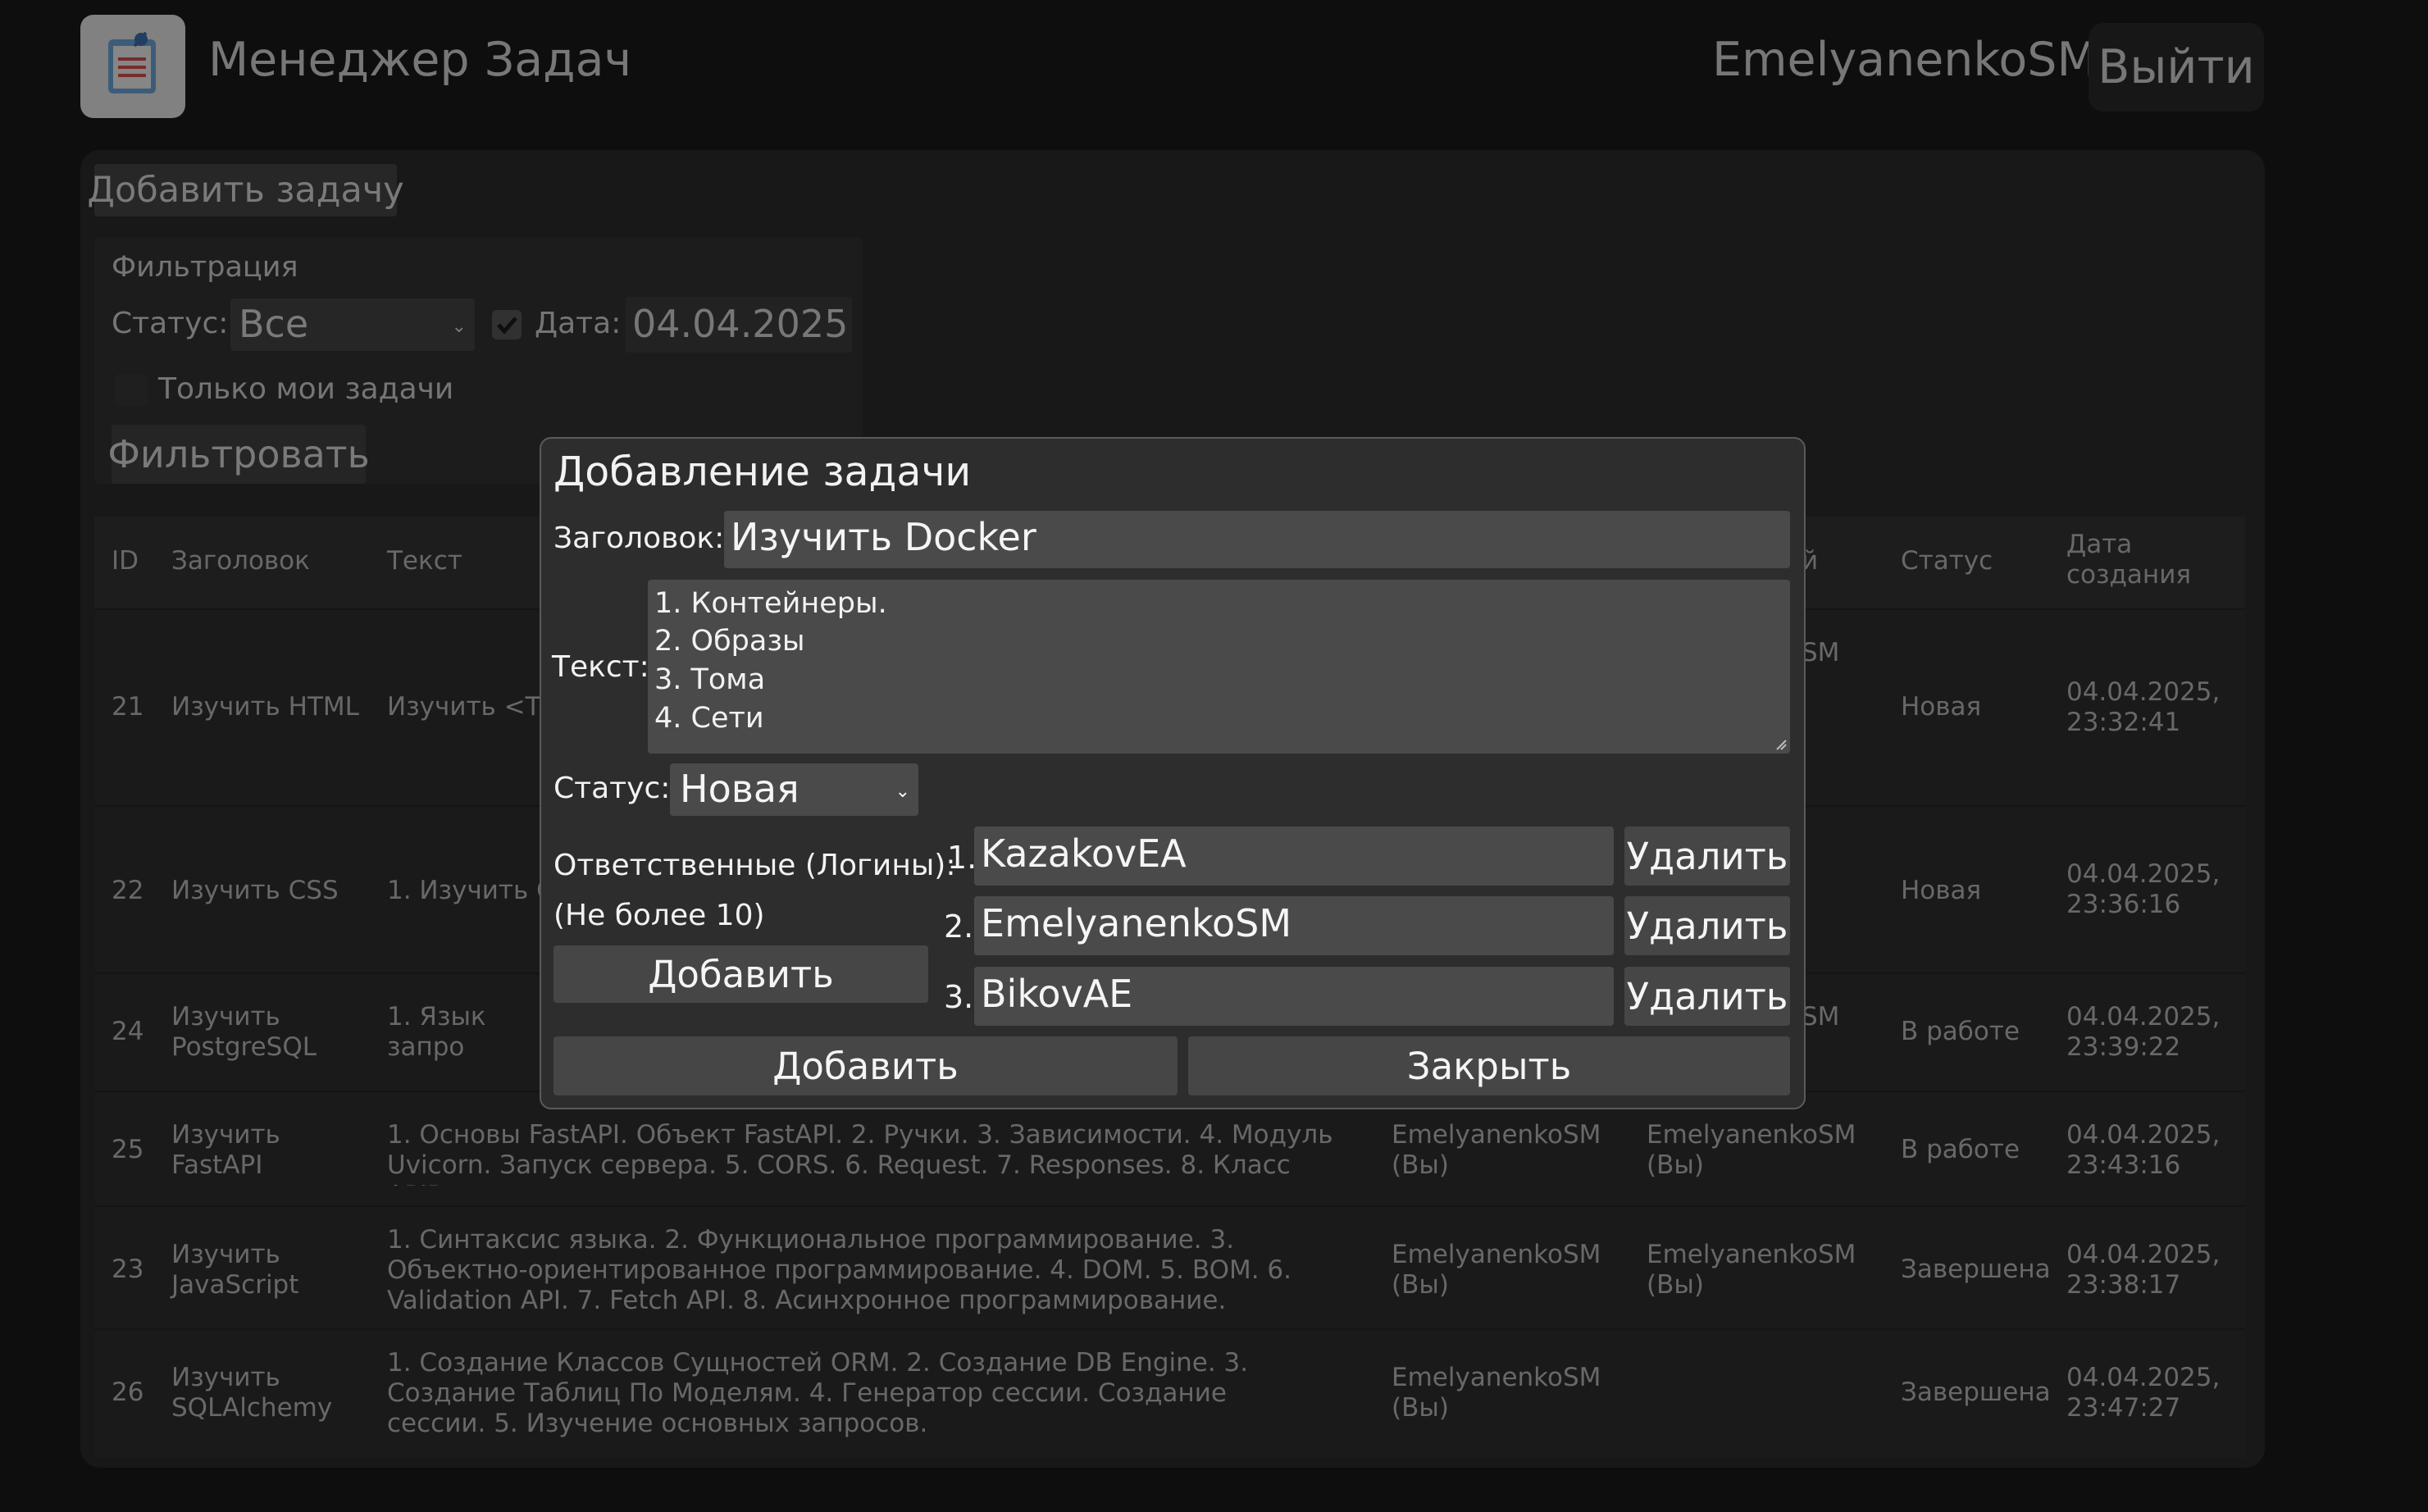  What do you see at coordinates (739, 789) in the screenshot?
I see `task-status-value: Новая` at bounding box center [739, 789].